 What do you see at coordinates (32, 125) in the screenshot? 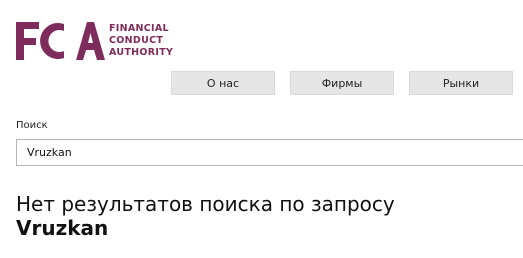
I see `search-label: Поиск` at bounding box center [32, 125].